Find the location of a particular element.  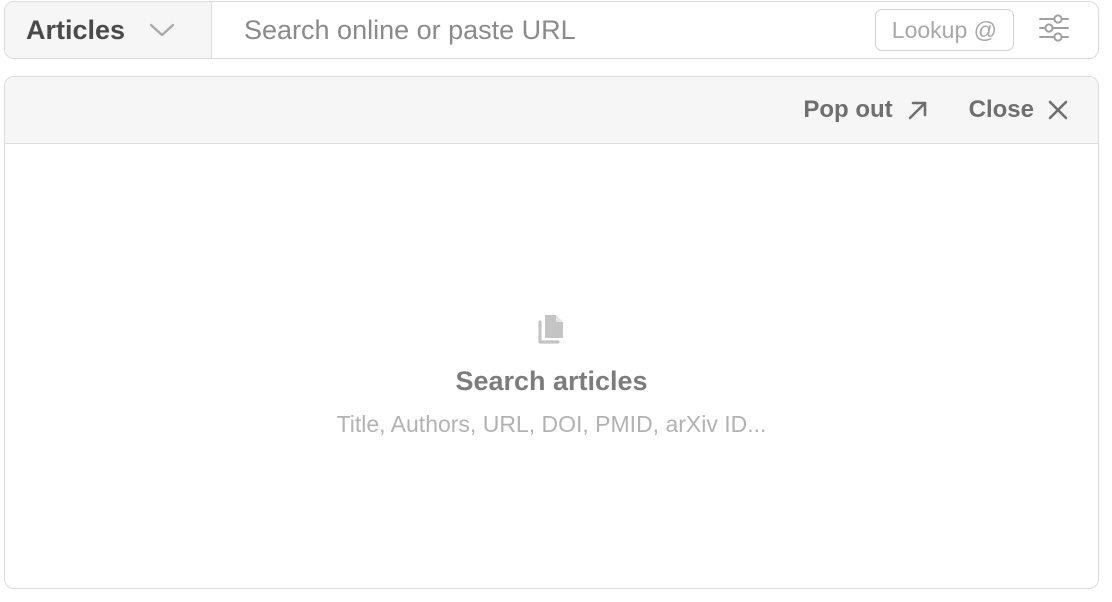

article-type-dropdown: Articles is located at coordinates (108, 30).